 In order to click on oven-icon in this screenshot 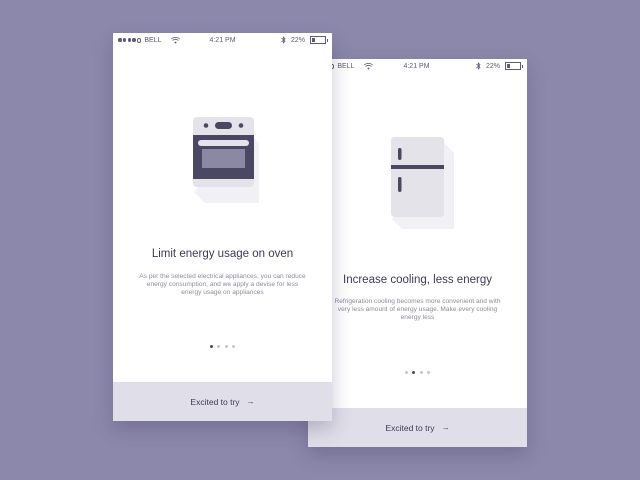, I will do `click(226, 160)`.